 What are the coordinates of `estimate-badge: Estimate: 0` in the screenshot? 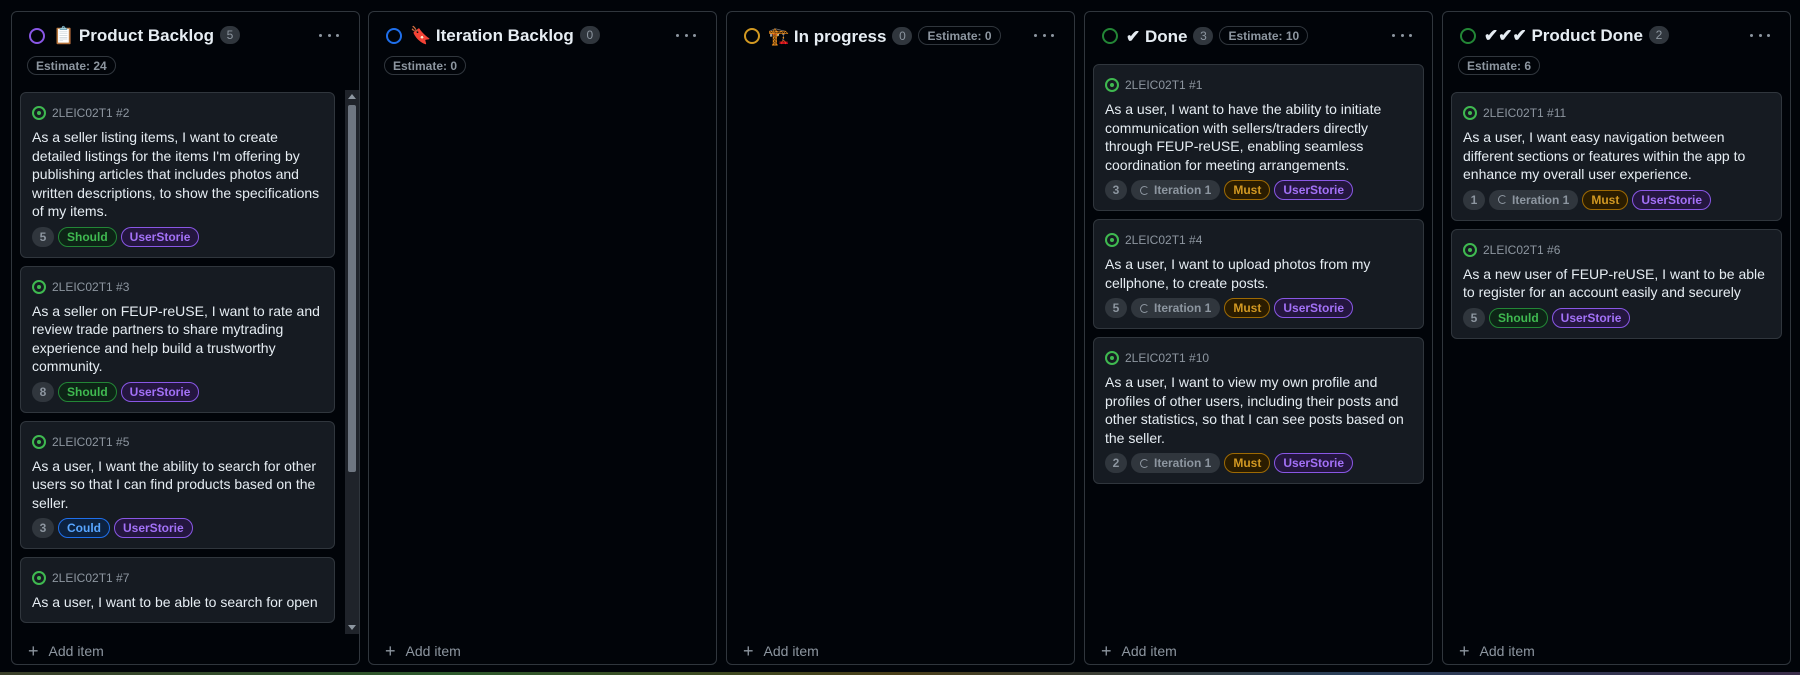 It's located at (959, 35).